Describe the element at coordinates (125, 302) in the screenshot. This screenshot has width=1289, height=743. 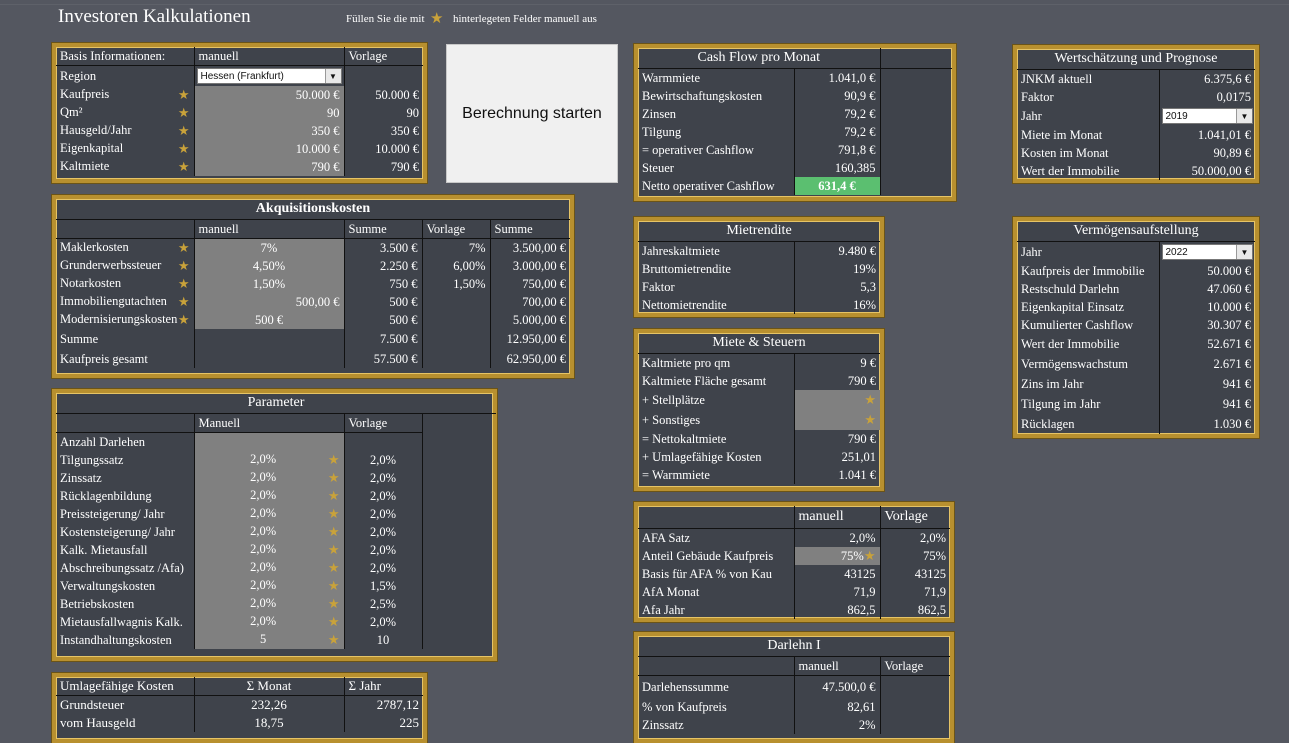
I see `row-label: Immobiliengutachten ★` at that location.